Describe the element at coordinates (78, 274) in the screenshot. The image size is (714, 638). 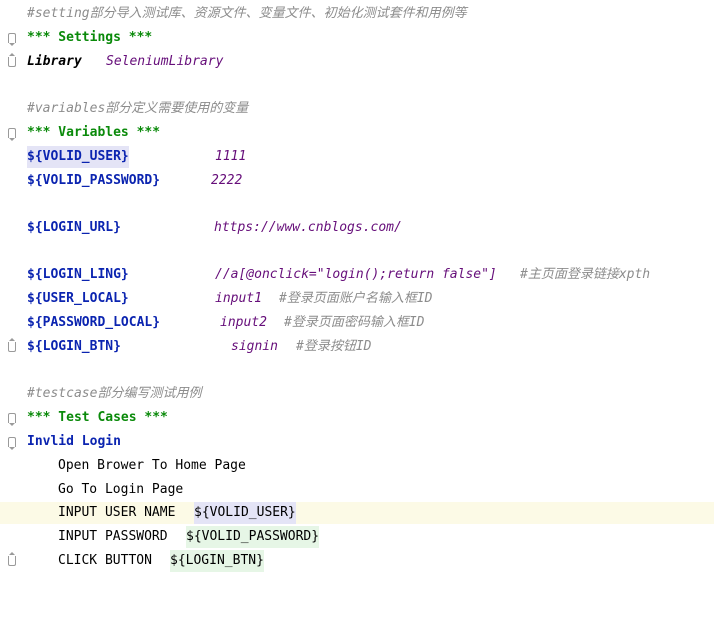
I see `variable-name: ${LOGIN_LING}` at that location.